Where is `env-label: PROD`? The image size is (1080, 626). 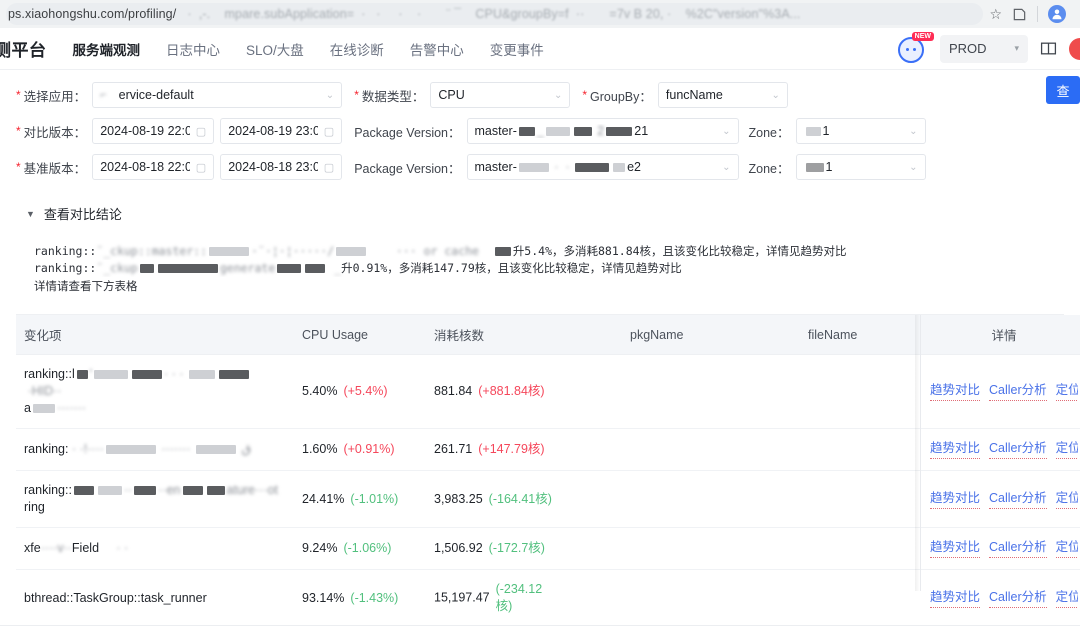 env-label: PROD is located at coordinates (968, 48).